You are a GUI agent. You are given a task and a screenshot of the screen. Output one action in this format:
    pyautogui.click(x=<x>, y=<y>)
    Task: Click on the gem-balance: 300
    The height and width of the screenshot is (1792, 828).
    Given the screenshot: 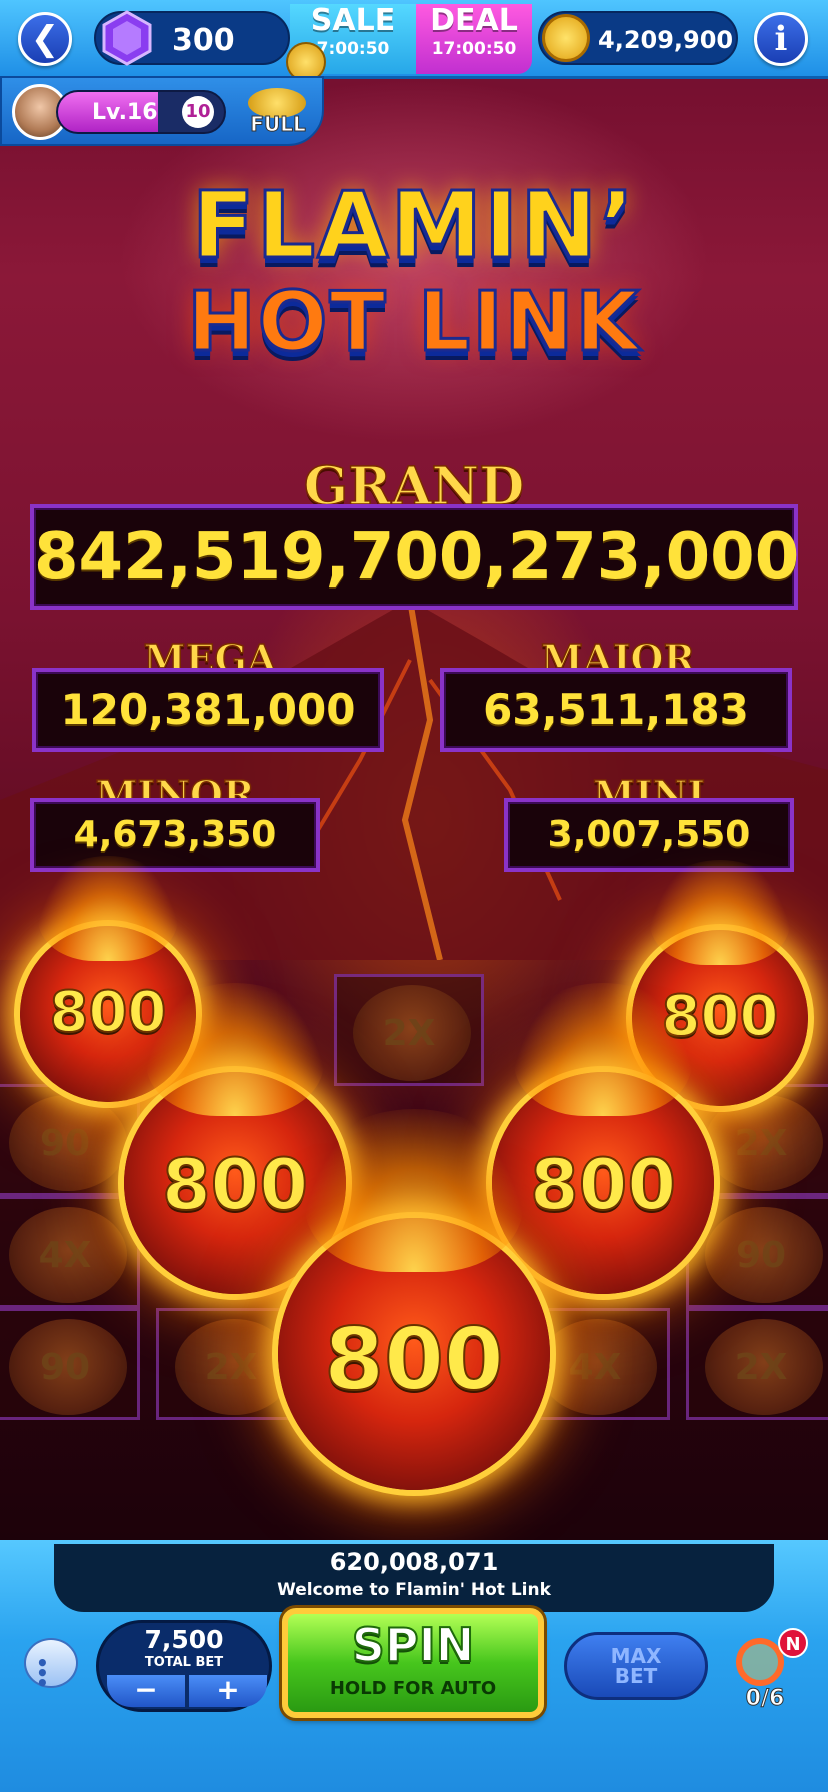 What is the action you would take?
    pyautogui.click(x=192, y=38)
    